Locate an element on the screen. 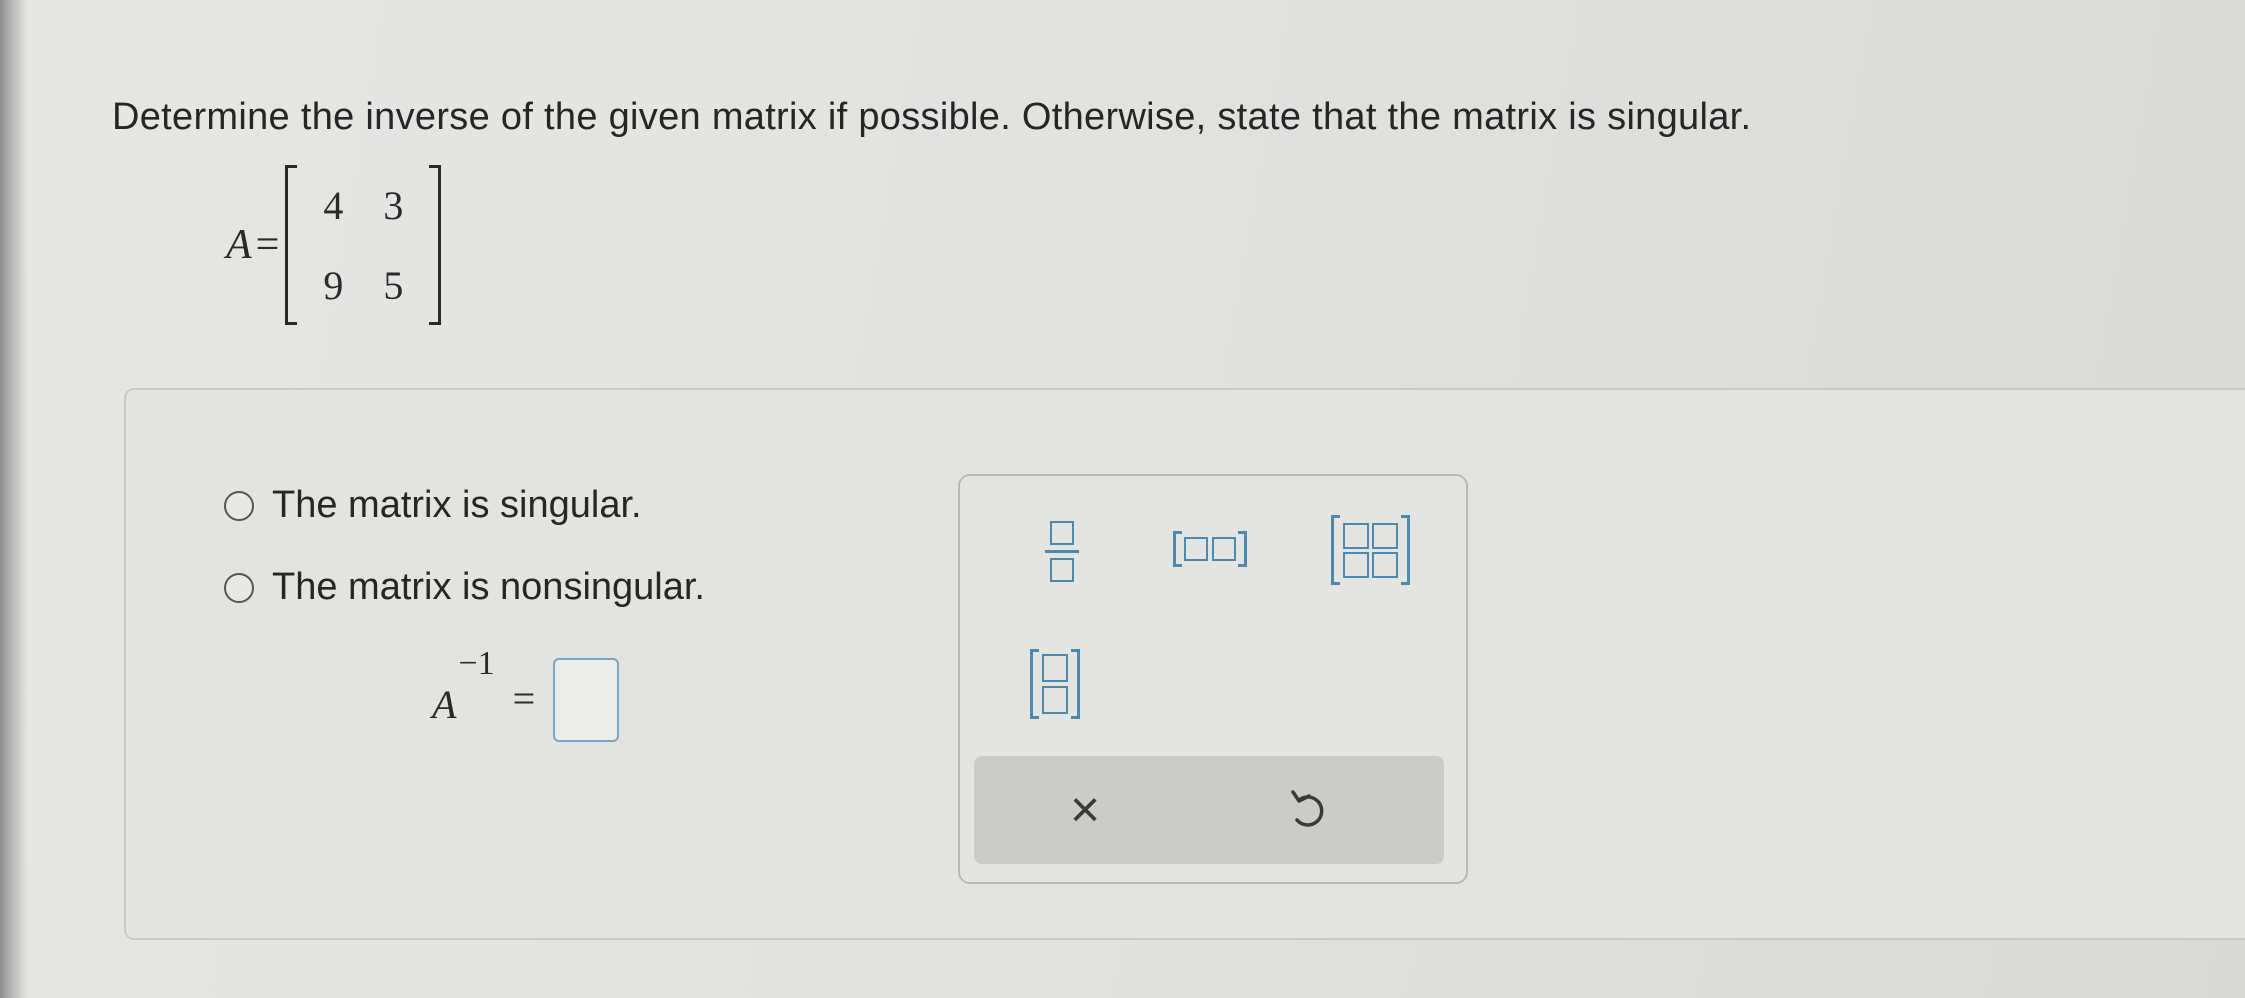 Image resolution: width=2245 pixels, height=998 pixels. column-vector-icon is located at coordinates (1055, 684).